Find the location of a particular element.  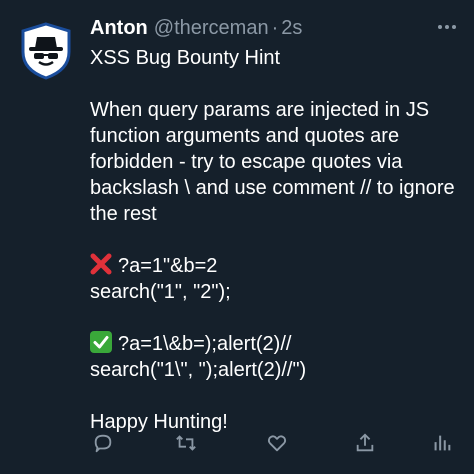

avatar is located at coordinates (46, 51).